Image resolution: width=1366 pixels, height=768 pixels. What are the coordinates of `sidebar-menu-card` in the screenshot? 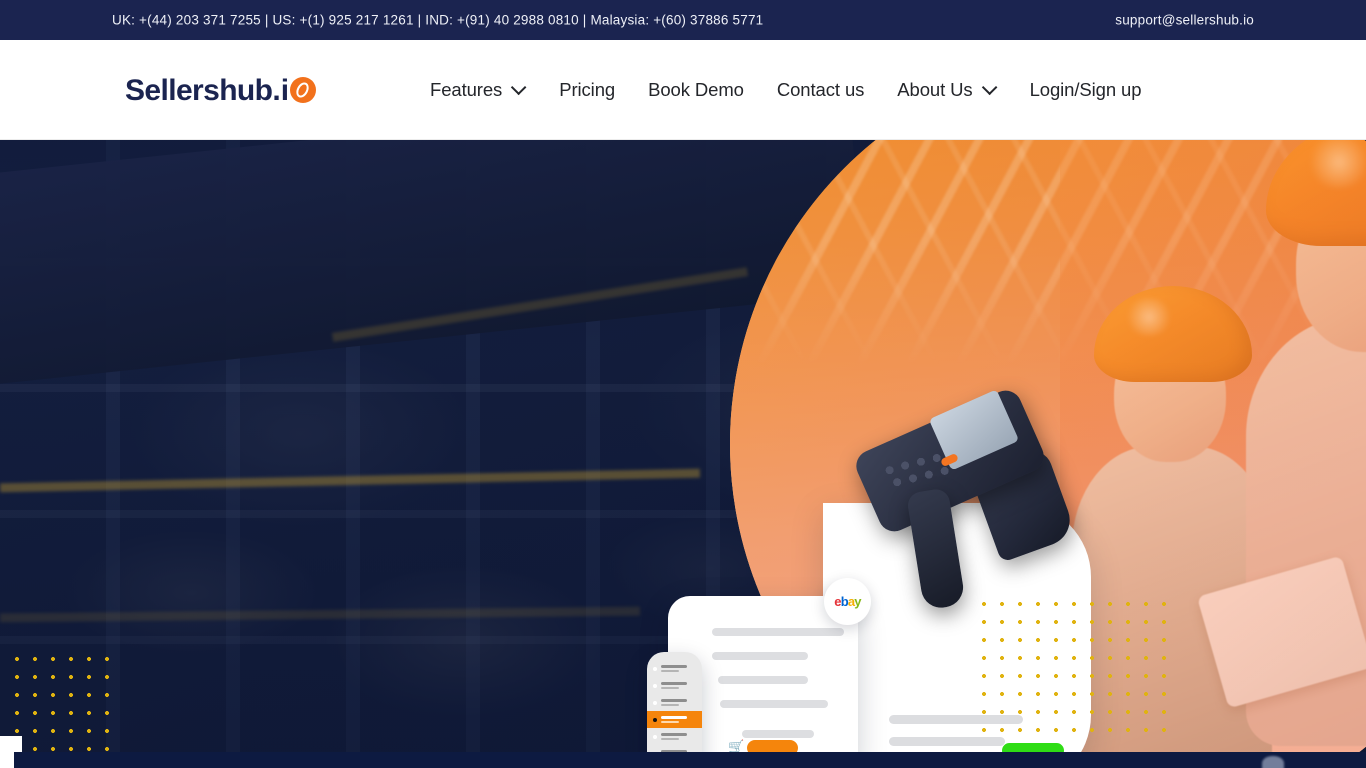 It's located at (674, 702).